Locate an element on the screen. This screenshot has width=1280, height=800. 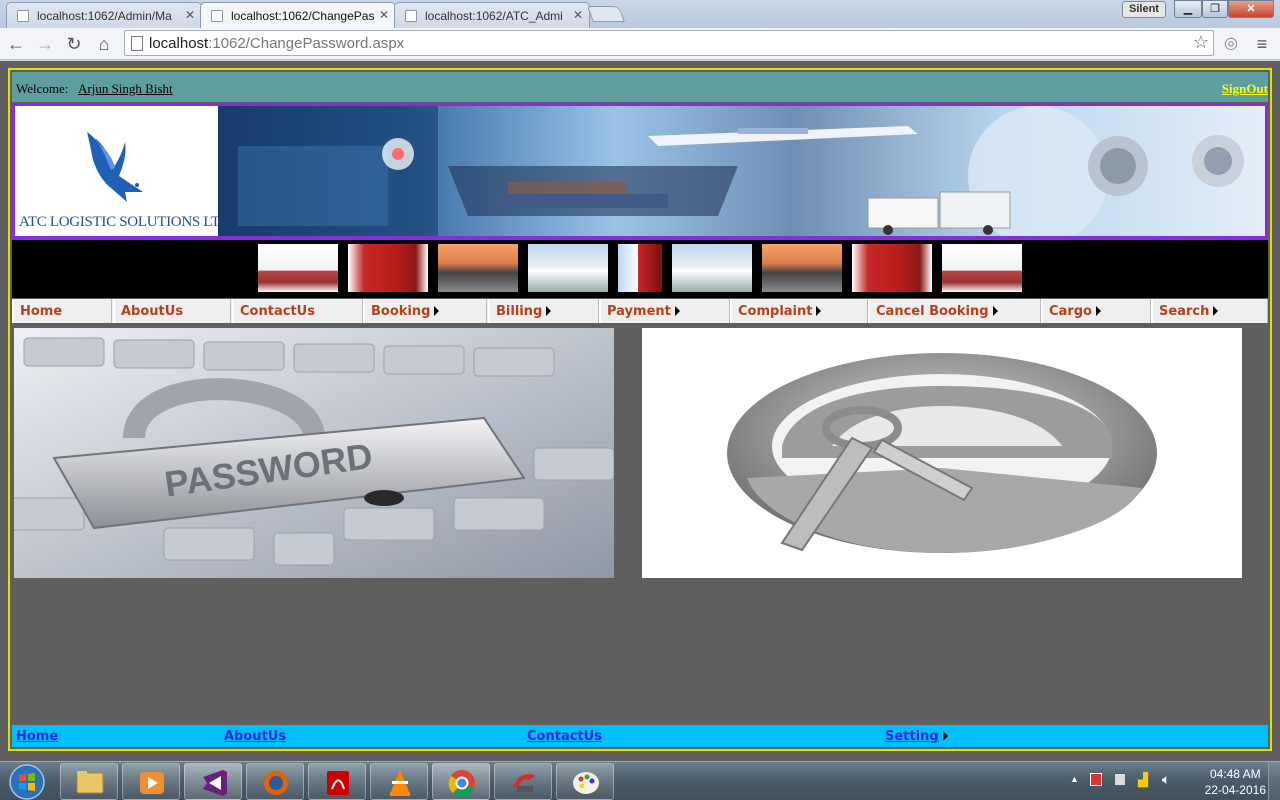
ccleaner-icon is located at coordinates (524, 783).